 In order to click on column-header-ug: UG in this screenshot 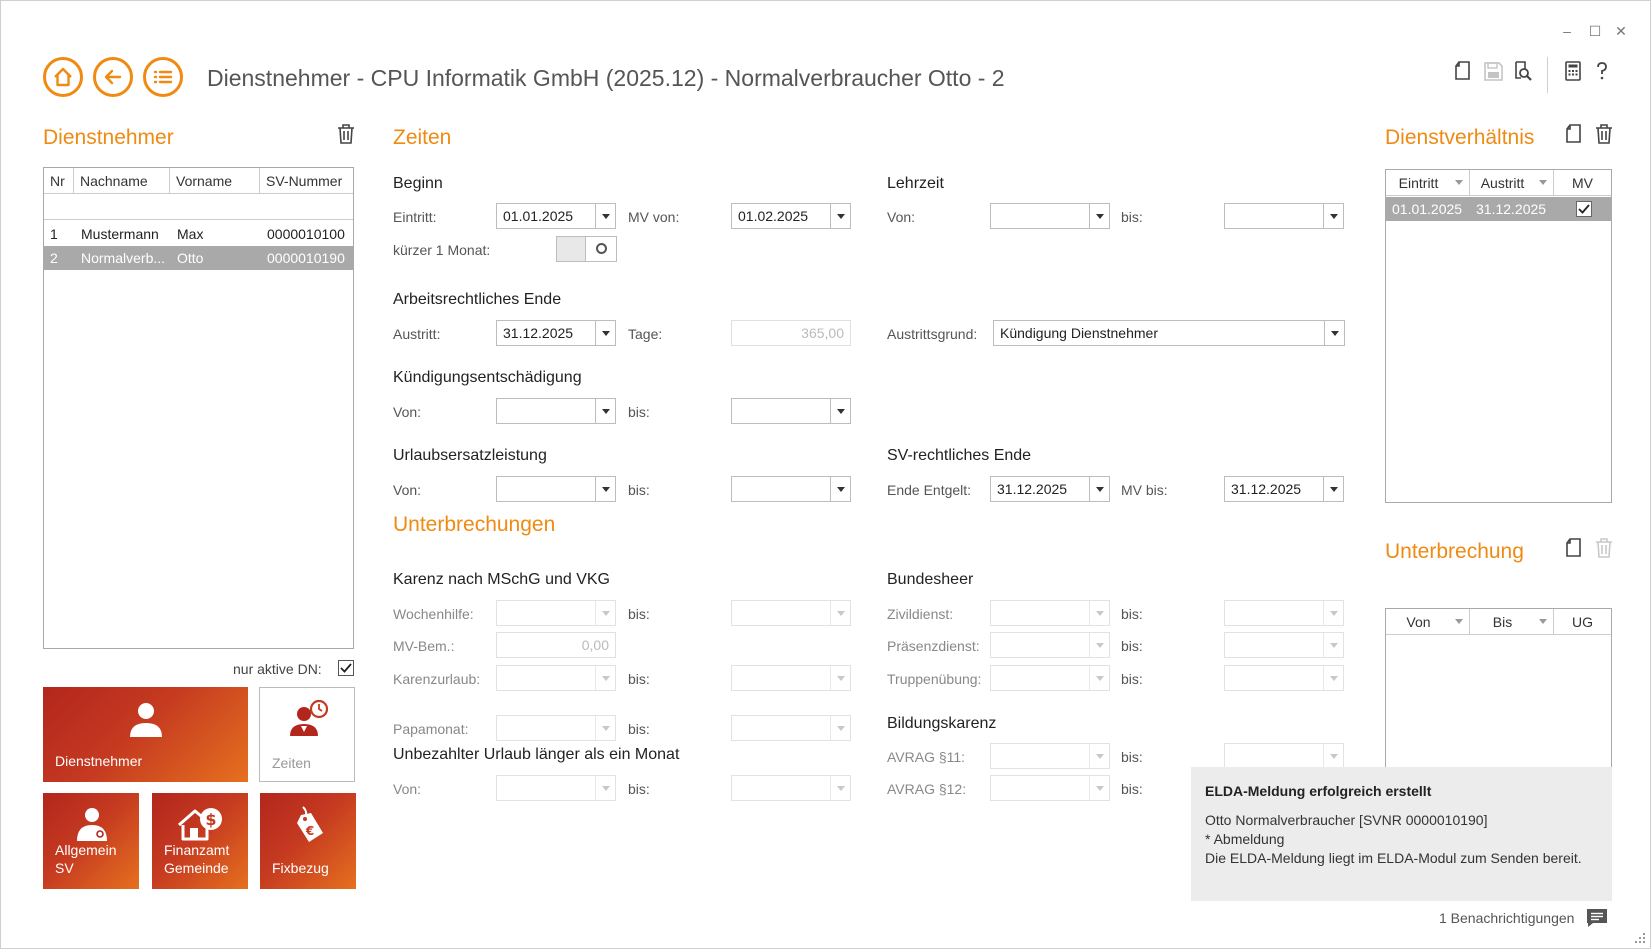, I will do `click(1582, 622)`.